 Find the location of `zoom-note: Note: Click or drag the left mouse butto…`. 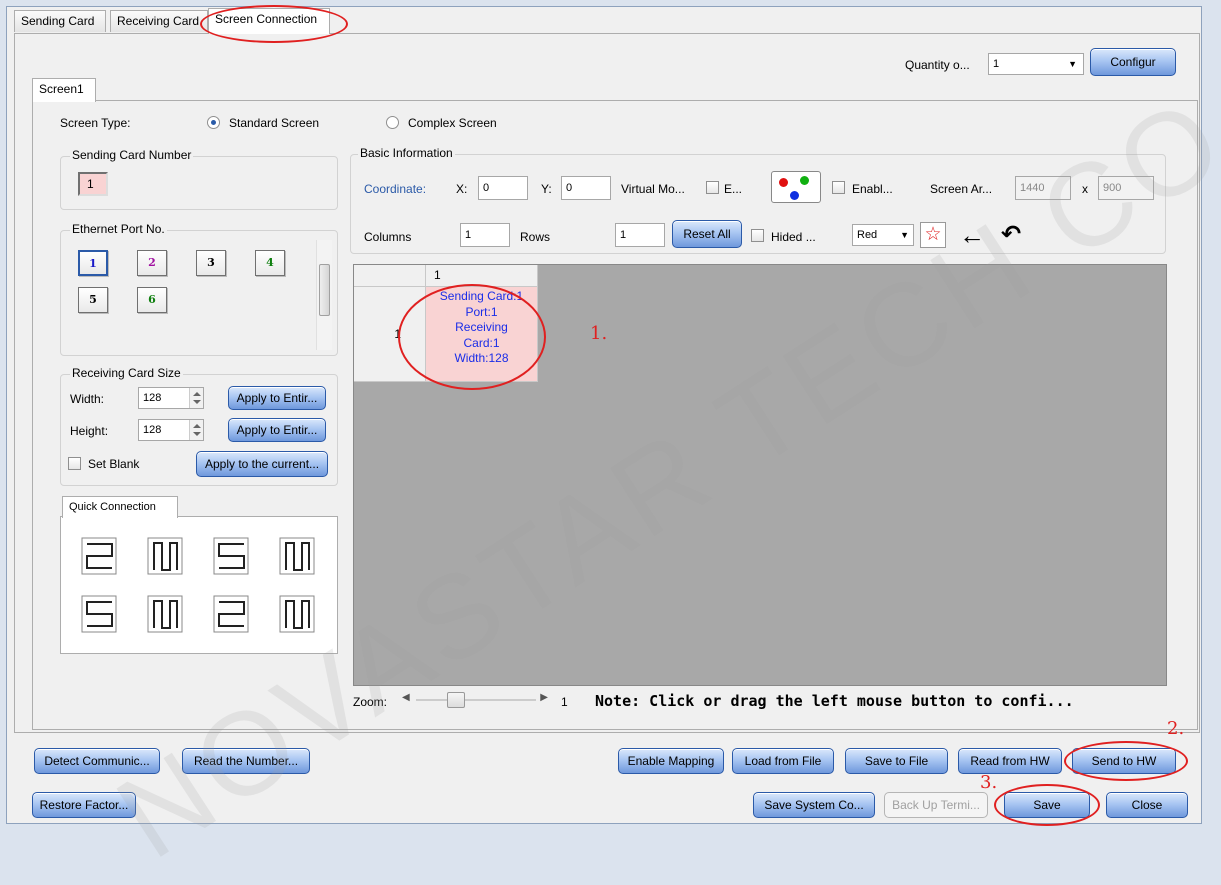

zoom-note: Note: Click or drag the left mouse butto… is located at coordinates (834, 701).